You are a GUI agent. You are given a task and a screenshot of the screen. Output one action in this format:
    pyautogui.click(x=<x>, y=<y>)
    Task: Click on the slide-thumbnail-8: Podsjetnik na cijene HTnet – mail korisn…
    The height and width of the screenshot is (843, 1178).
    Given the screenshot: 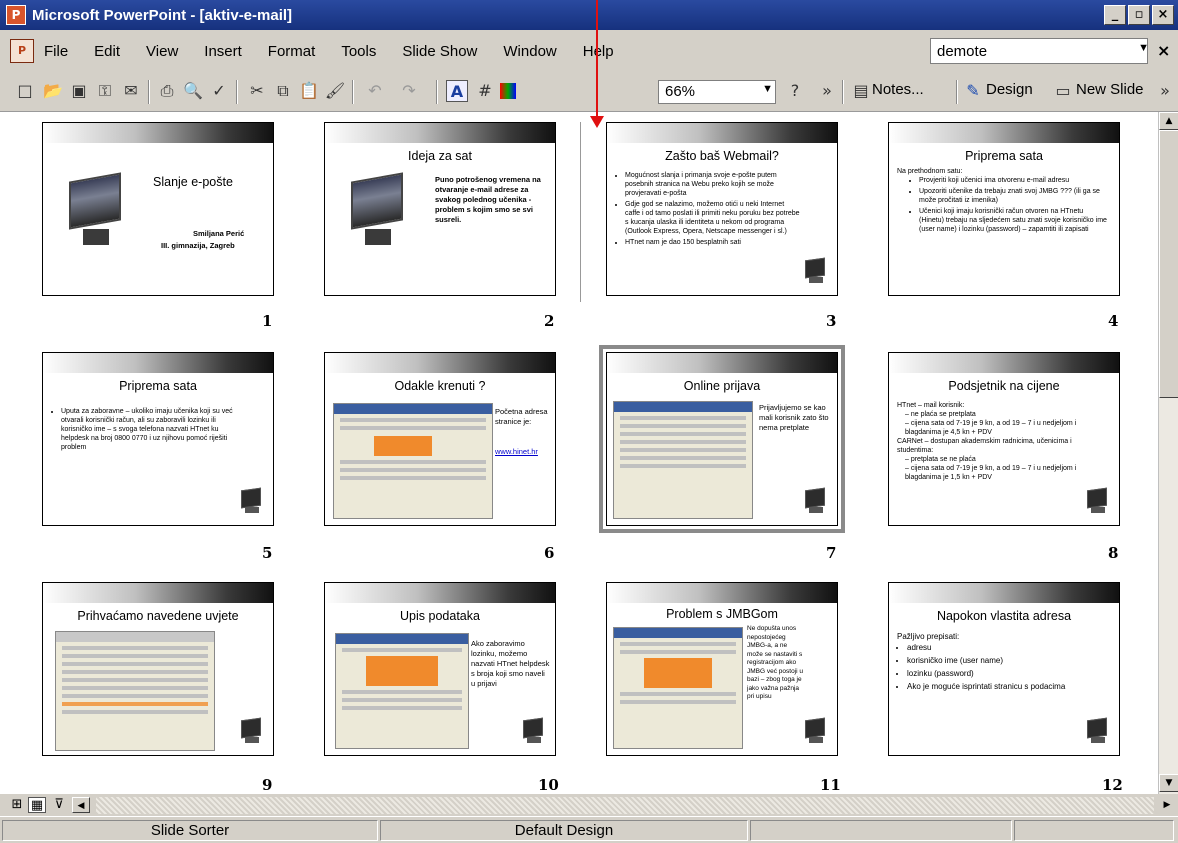 What is the action you would take?
    pyautogui.click(x=1004, y=439)
    